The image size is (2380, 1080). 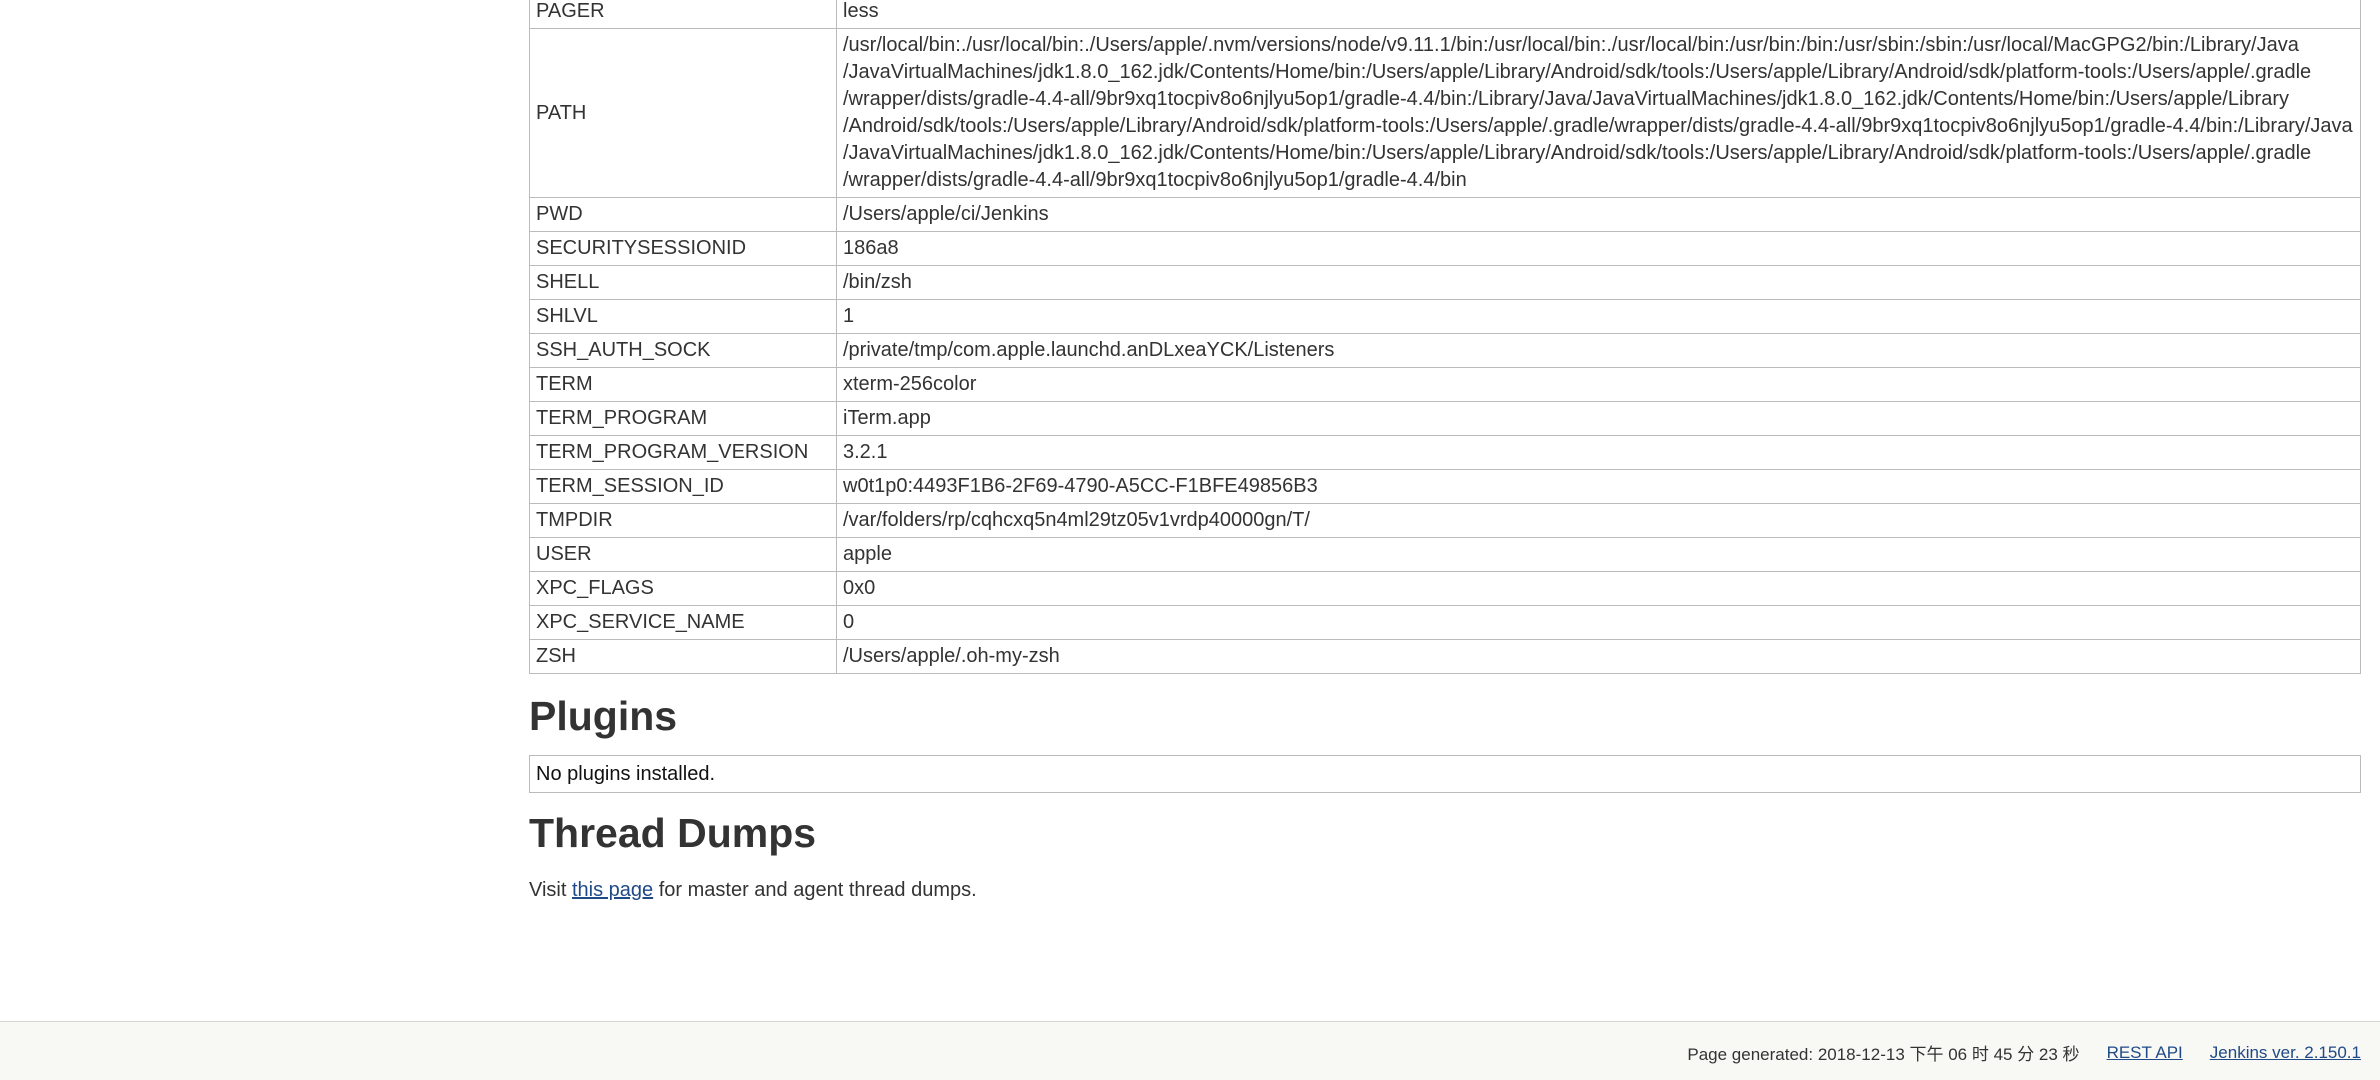 What do you see at coordinates (1598, 214) in the screenshot?
I see `env-var-value: /Users/apple/ci/Jenkins` at bounding box center [1598, 214].